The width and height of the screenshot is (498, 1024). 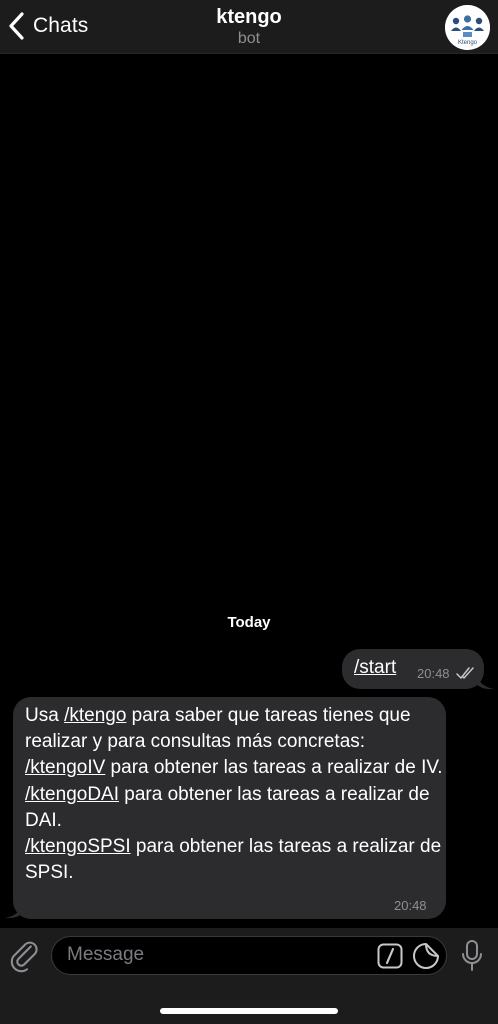 I want to click on command-link-ktengospsi: /ktengoSPSI, so click(x=78, y=846).